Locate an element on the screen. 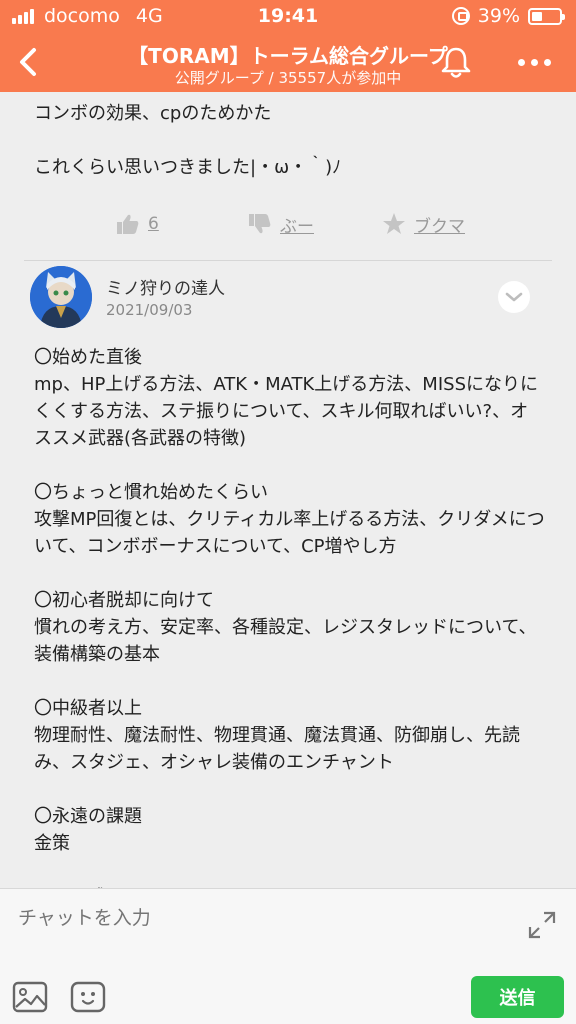 This screenshot has height=1024, width=576. author-name: ミノ狩りの達人 is located at coordinates (165, 286).